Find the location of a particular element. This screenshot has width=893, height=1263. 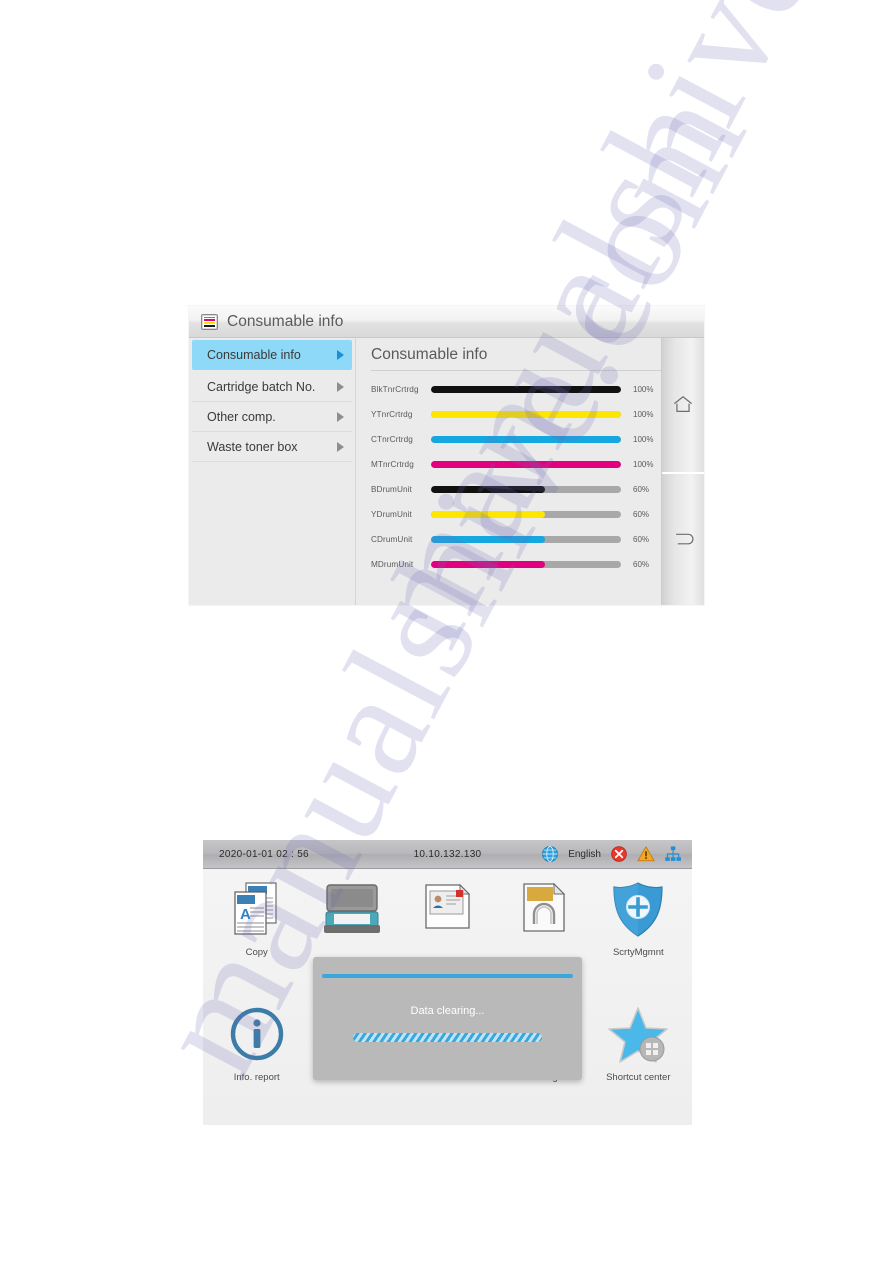

status-ip-address: 10.10.132.130 is located at coordinates (447, 854).